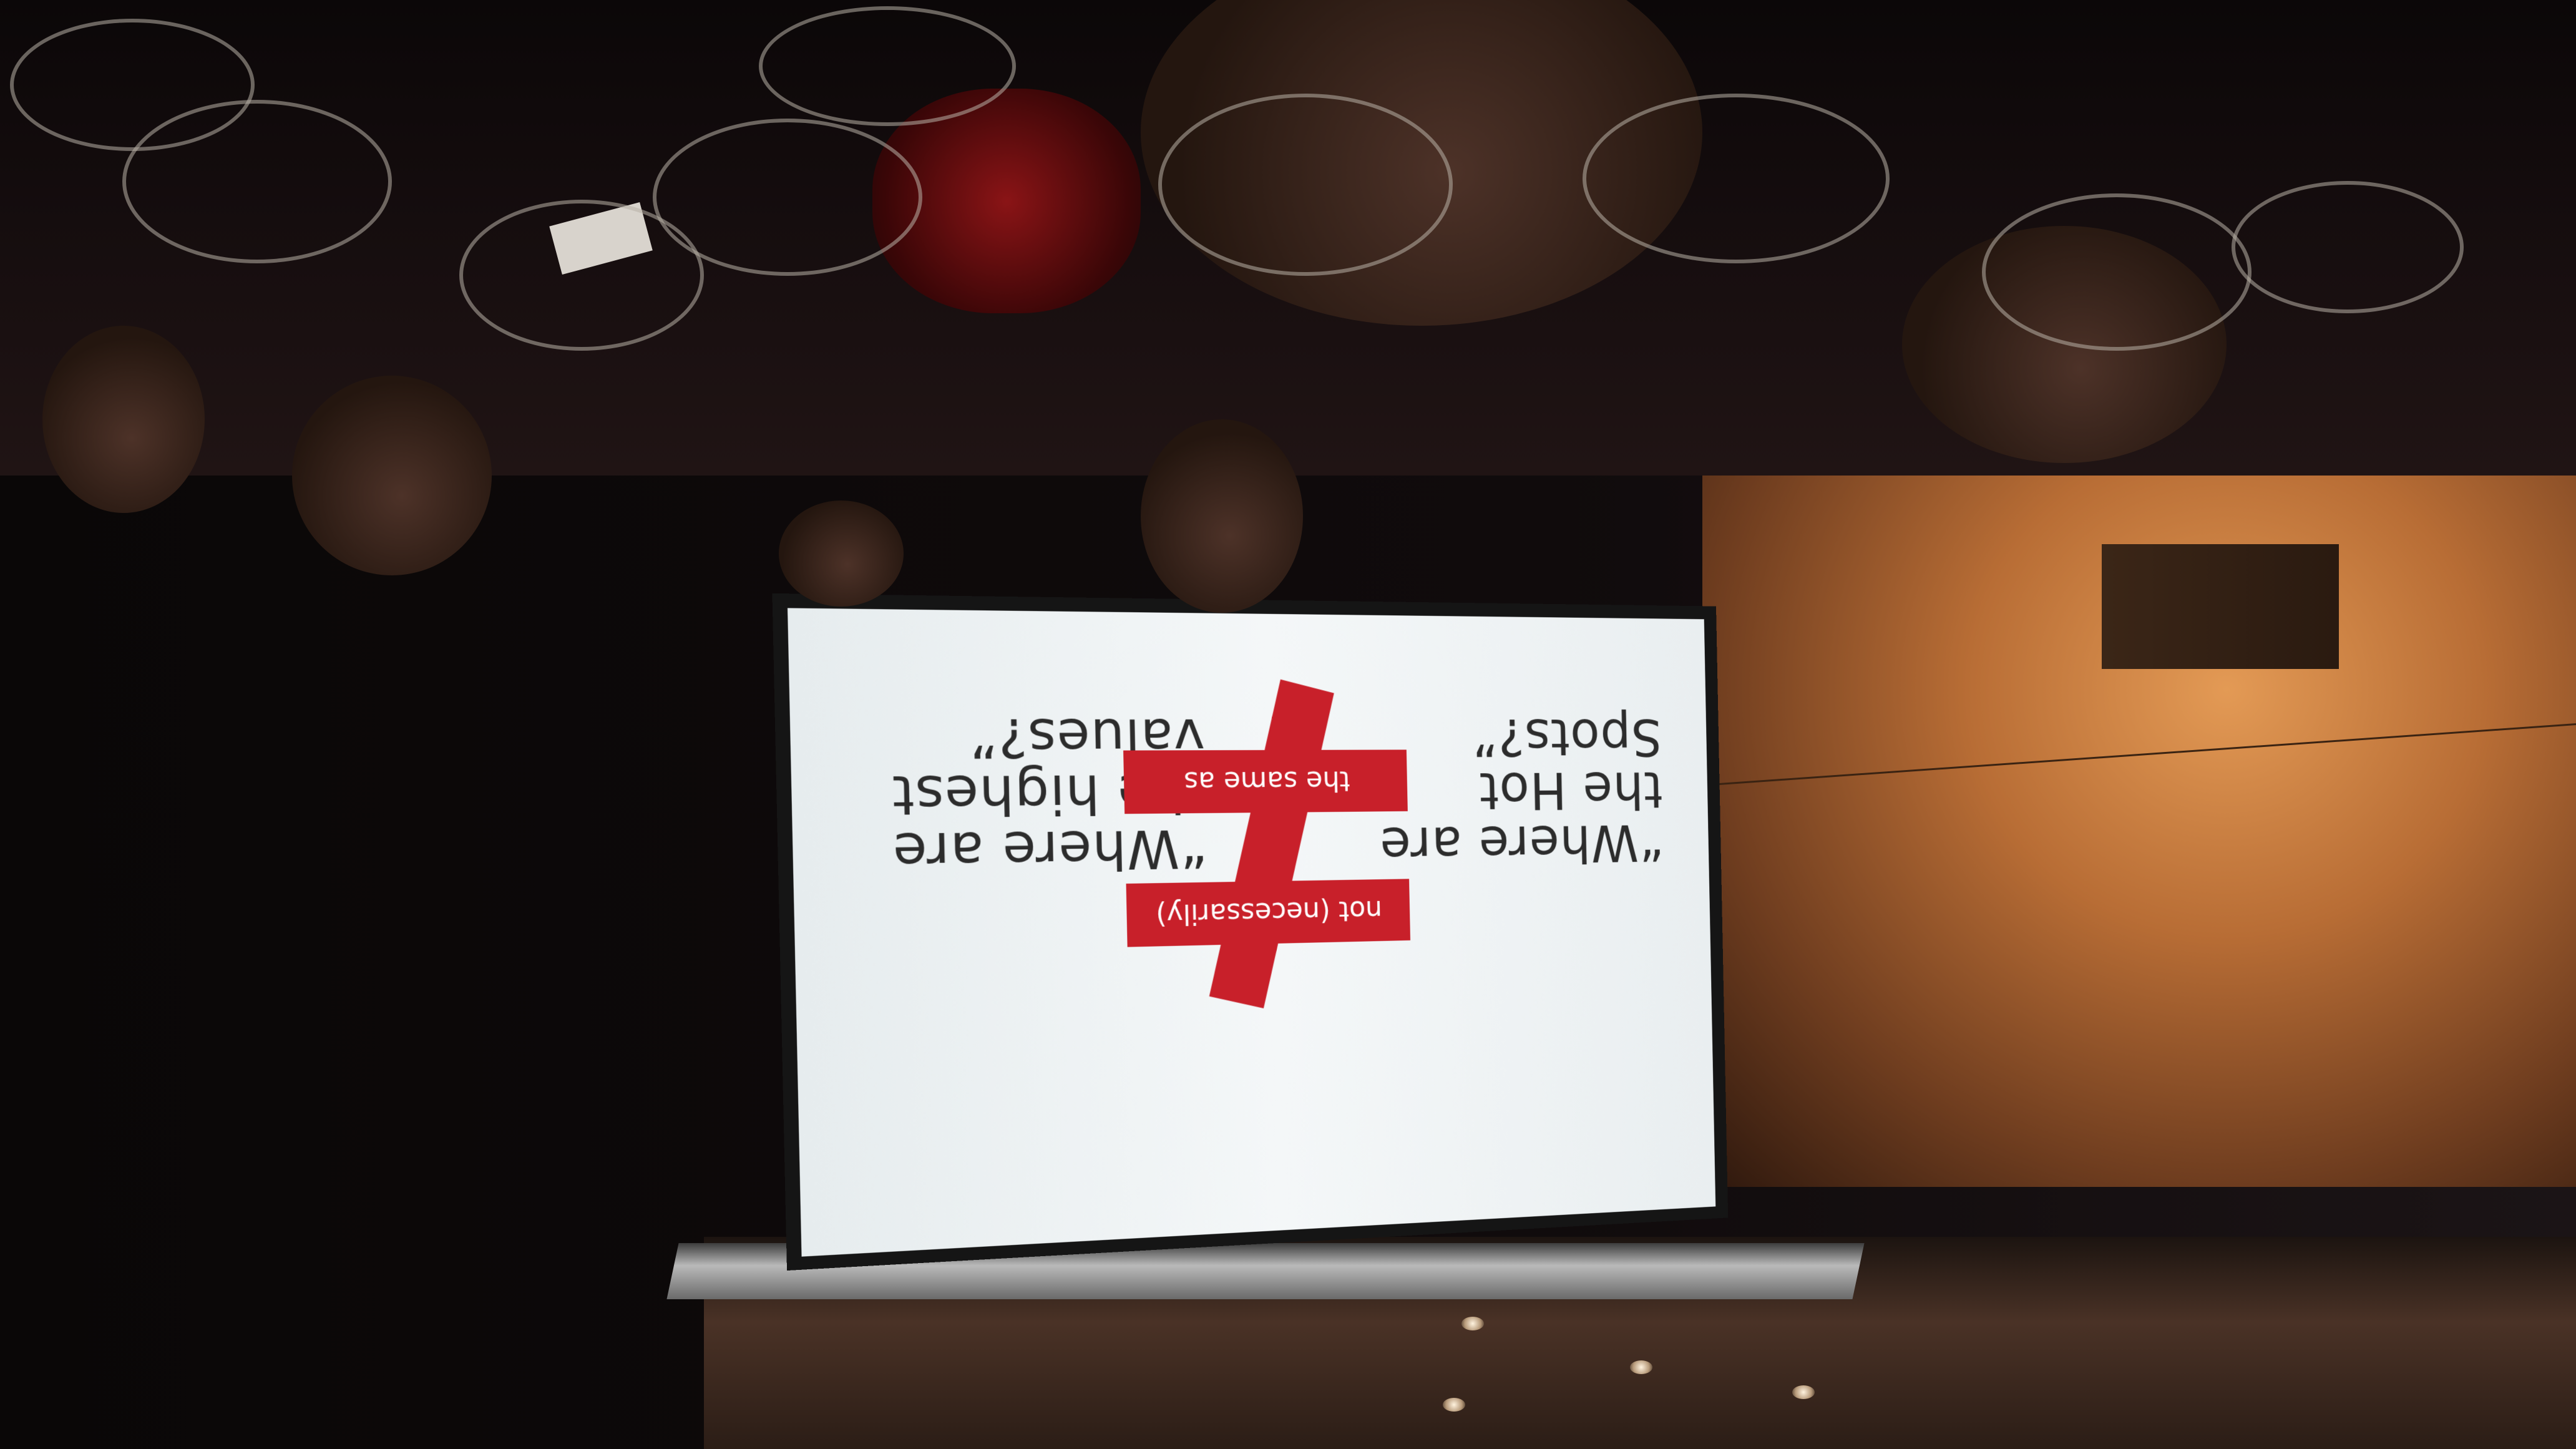  What do you see at coordinates (1271, 843) in the screenshot?
I see `not-equal-slash` at bounding box center [1271, 843].